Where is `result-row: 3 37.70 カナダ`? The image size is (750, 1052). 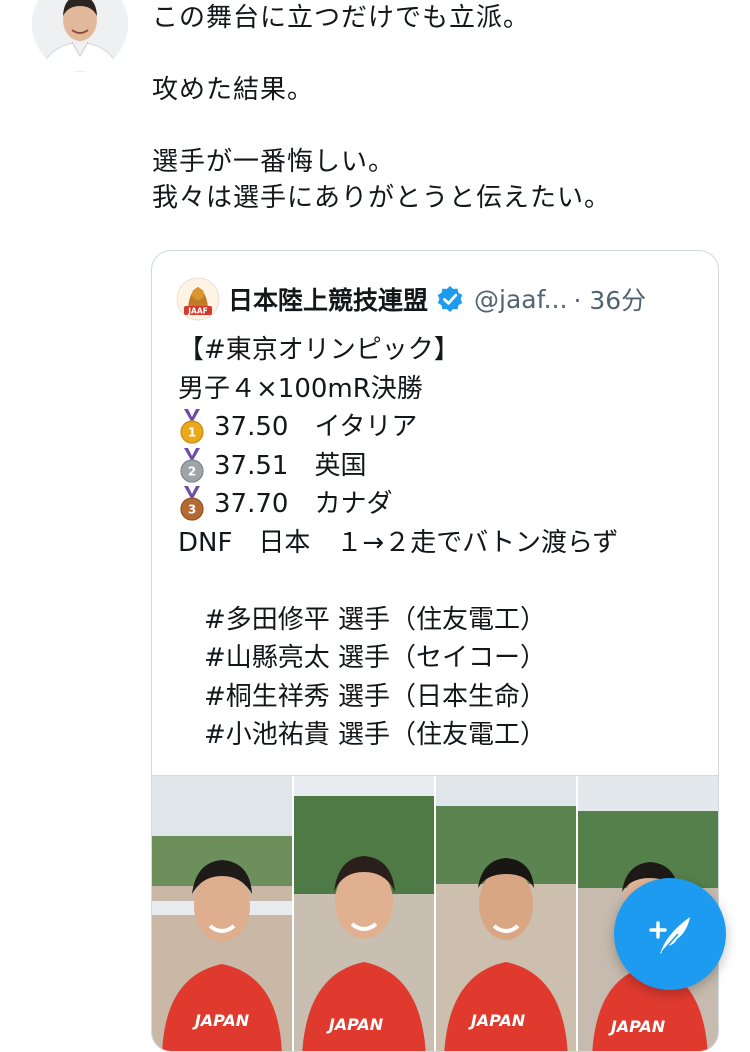 result-row: 3 37.70 カナダ is located at coordinates (443, 504).